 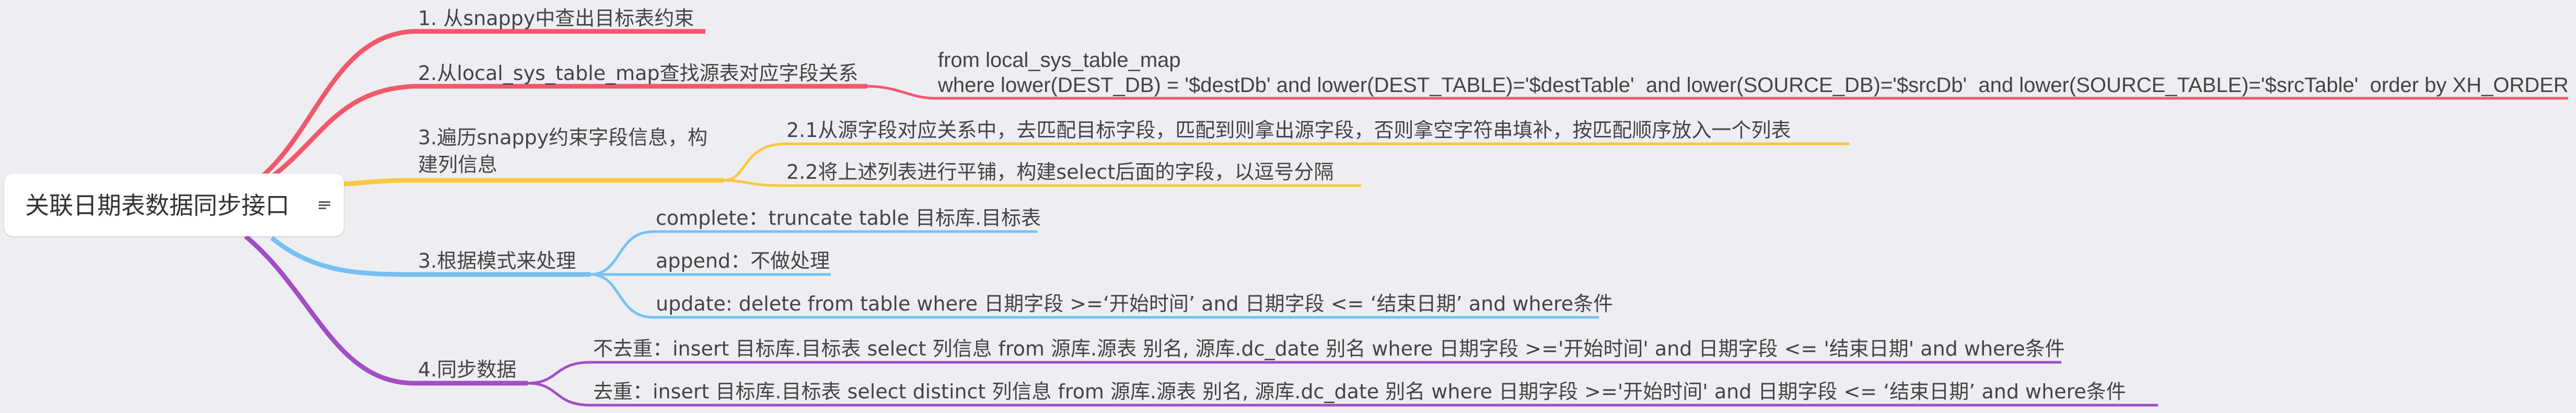 What do you see at coordinates (467, 370) in the screenshot?
I see `branch-5-label: 4.同步数据` at bounding box center [467, 370].